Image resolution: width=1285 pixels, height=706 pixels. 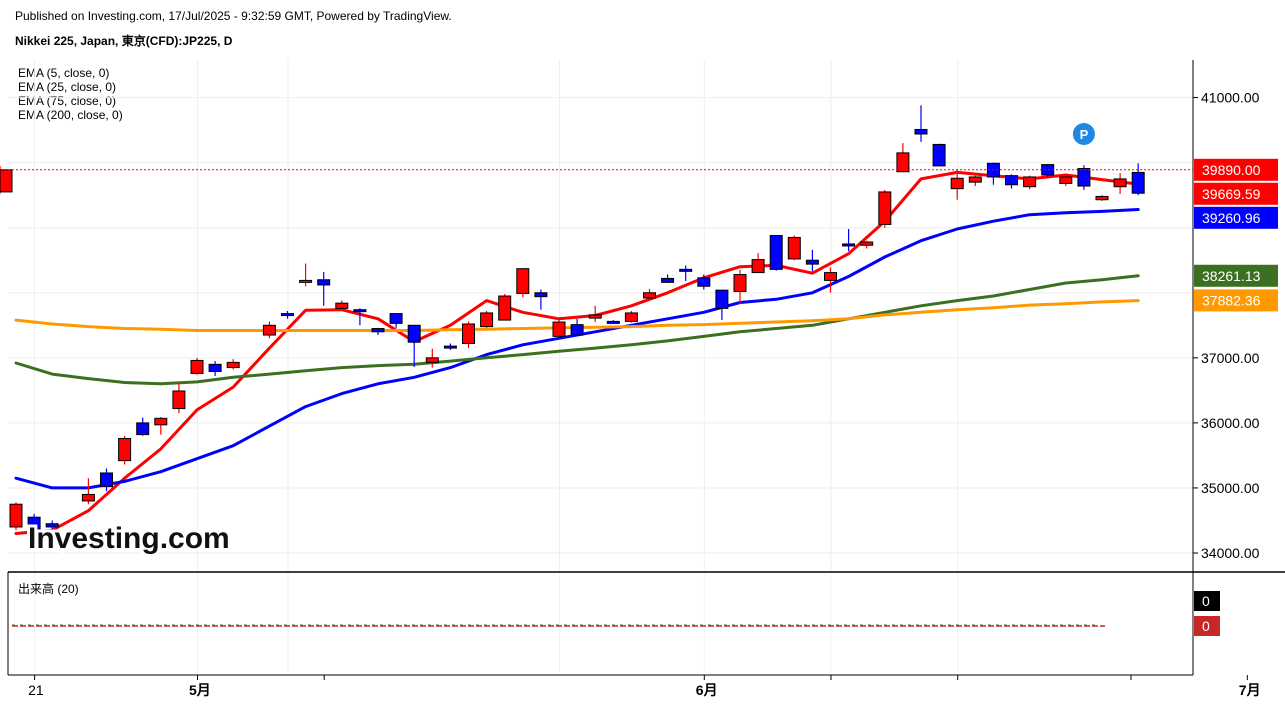 What do you see at coordinates (1230, 358) in the screenshot?
I see `y-tick-label: 37000.00` at bounding box center [1230, 358].